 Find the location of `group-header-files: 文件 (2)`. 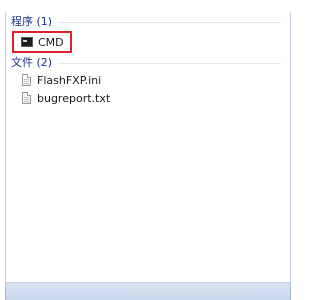

group-header-files: 文件 (2) is located at coordinates (146, 63).